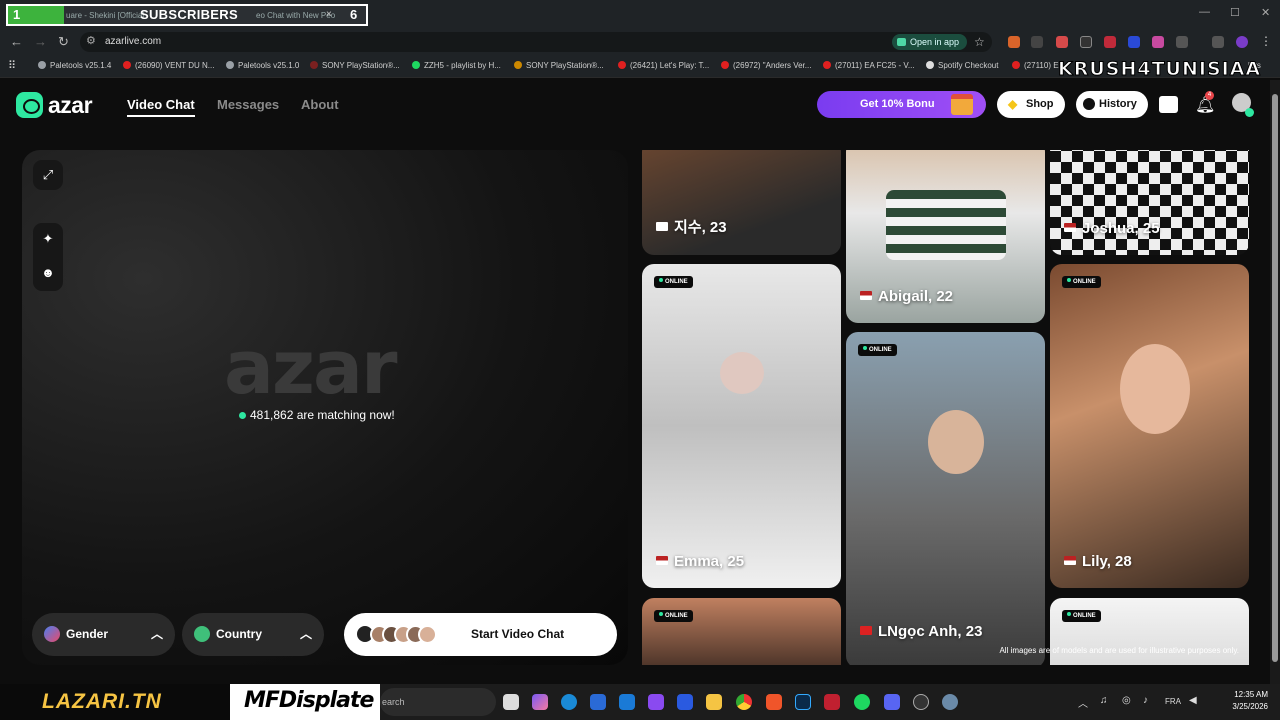 This screenshot has width=1280, height=720. What do you see at coordinates (803, 702) in the screenshot?
I see `photoshop-icon` at bounding box center [803, 702].